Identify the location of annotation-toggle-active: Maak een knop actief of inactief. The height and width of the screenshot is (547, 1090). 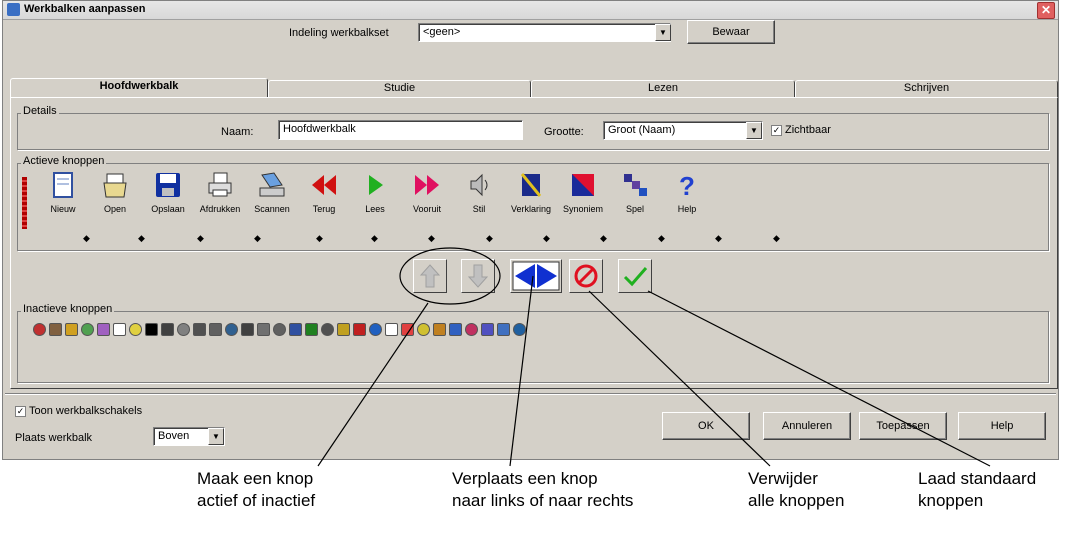
(256, 489).